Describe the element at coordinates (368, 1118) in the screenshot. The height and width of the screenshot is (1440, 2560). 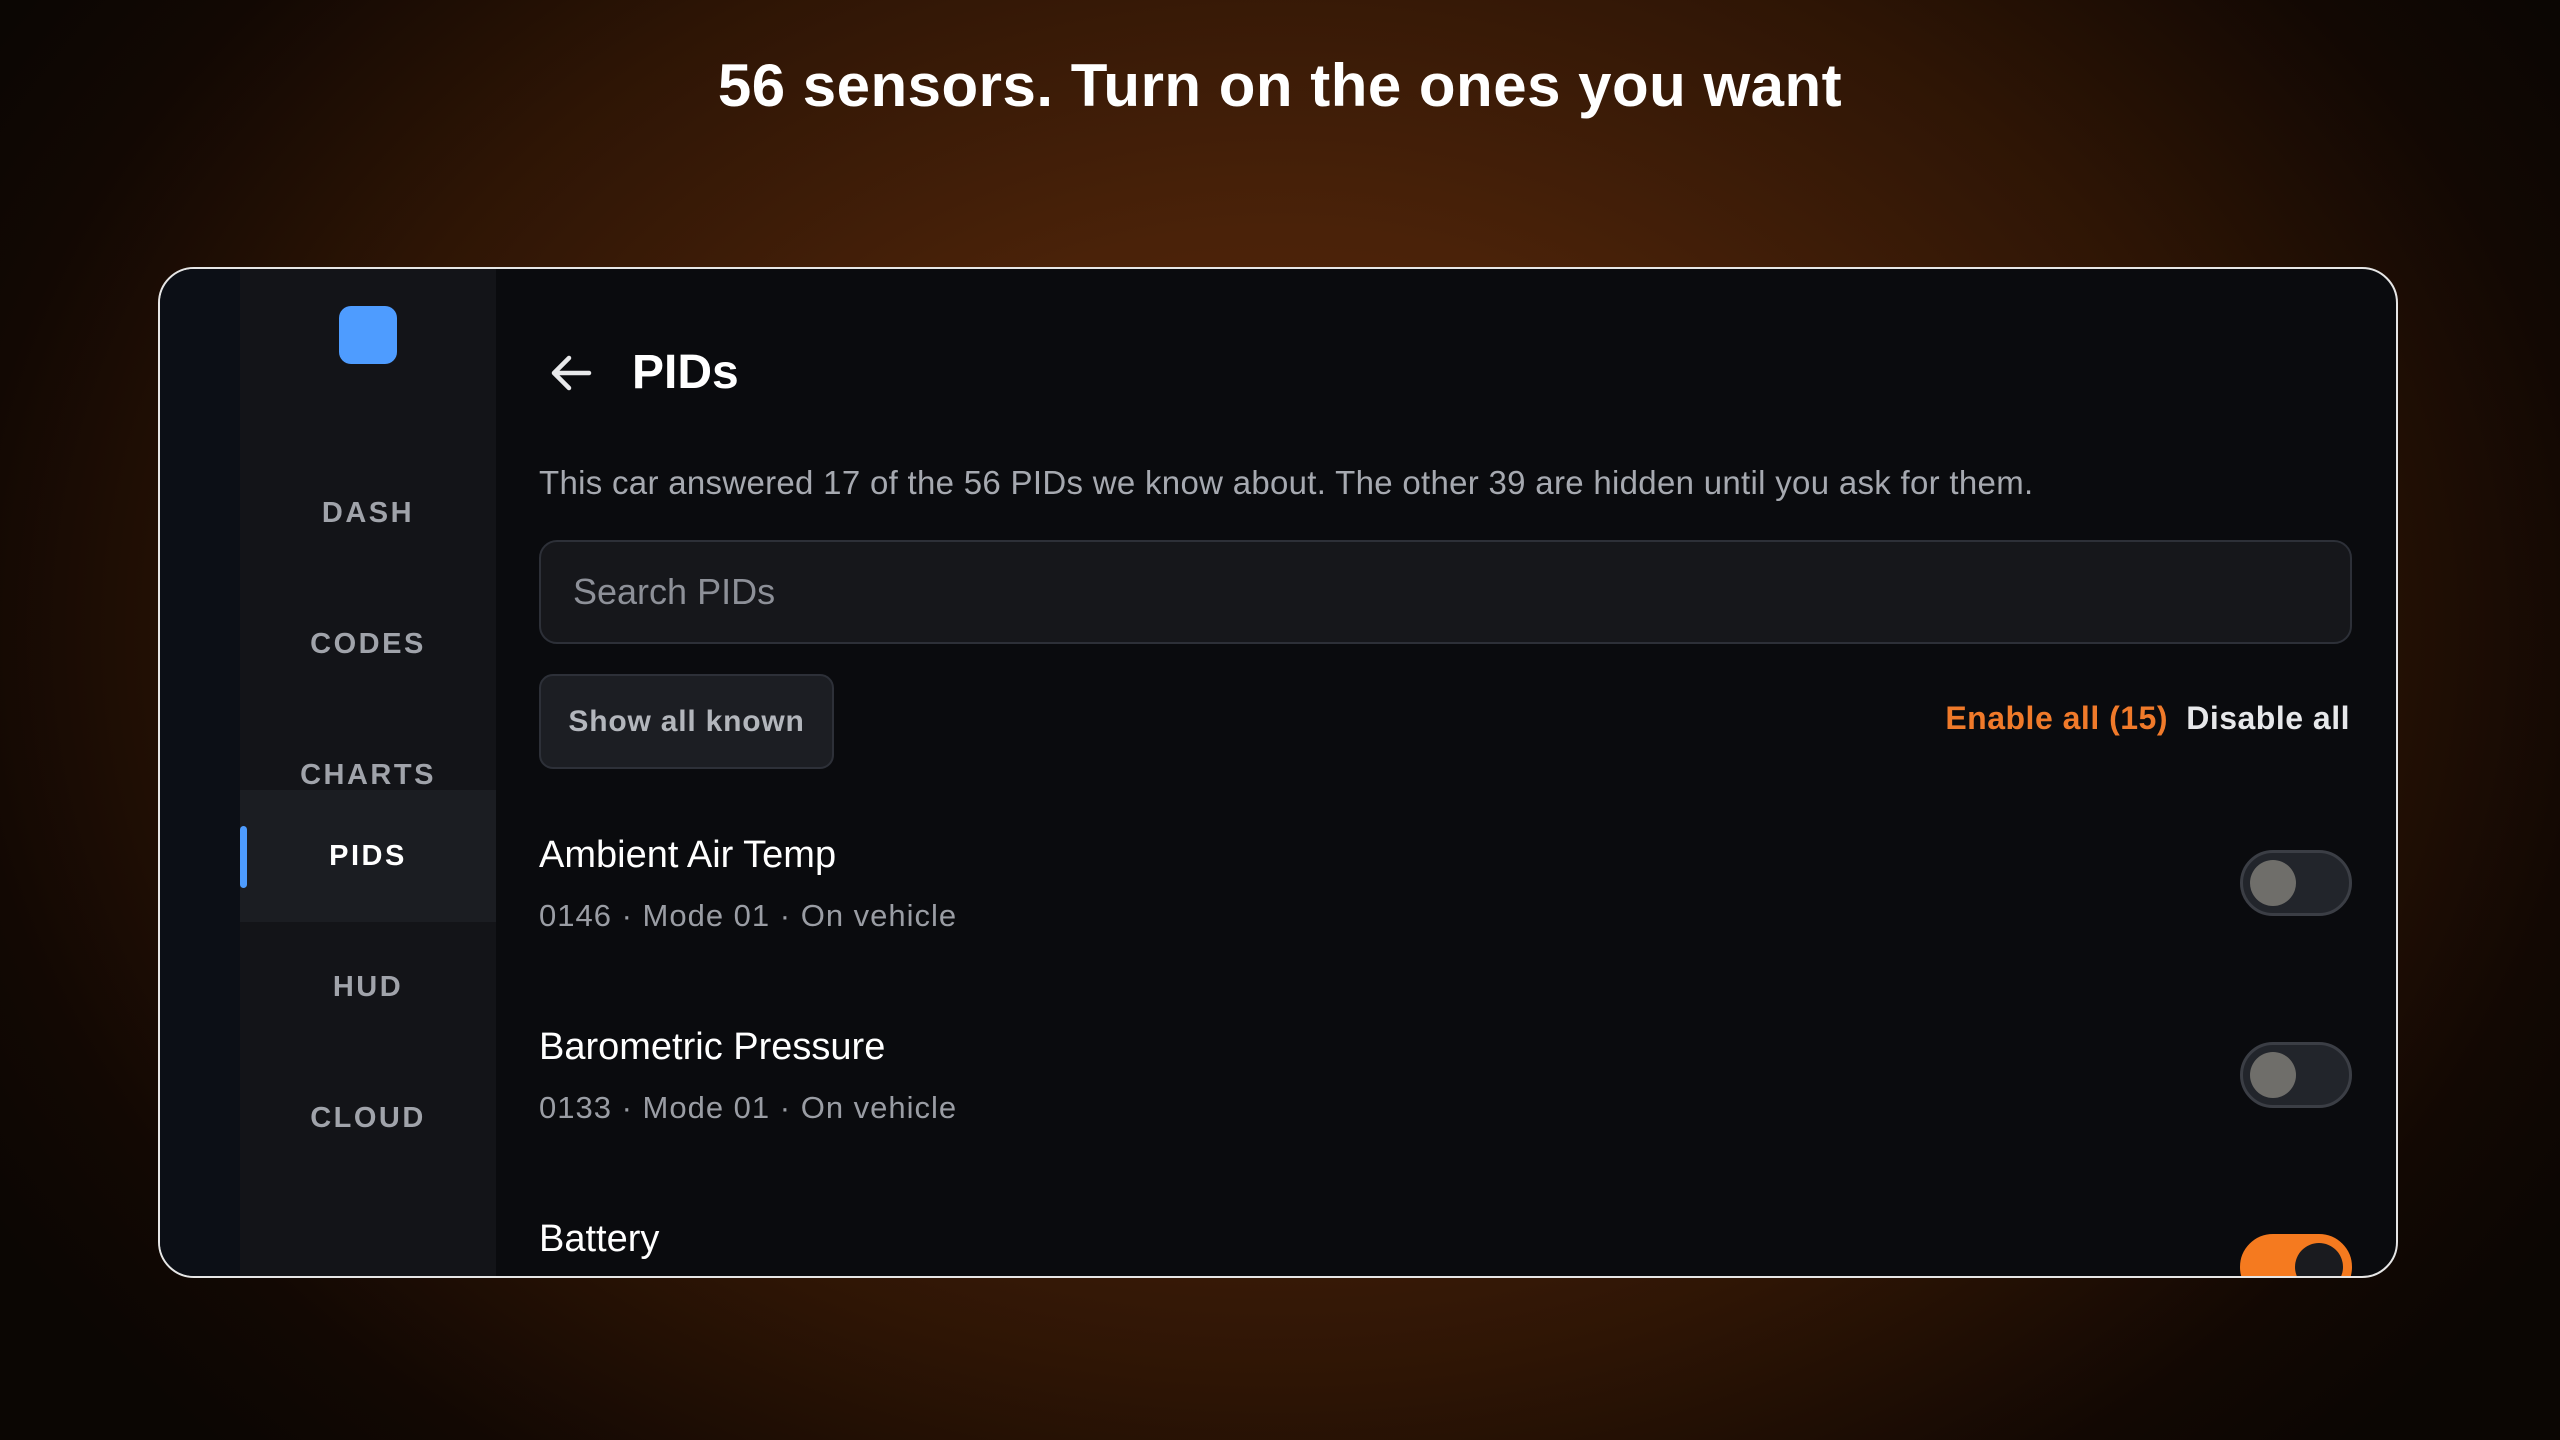
I see `sidebar-item-cloud: CLOUD` at that location.